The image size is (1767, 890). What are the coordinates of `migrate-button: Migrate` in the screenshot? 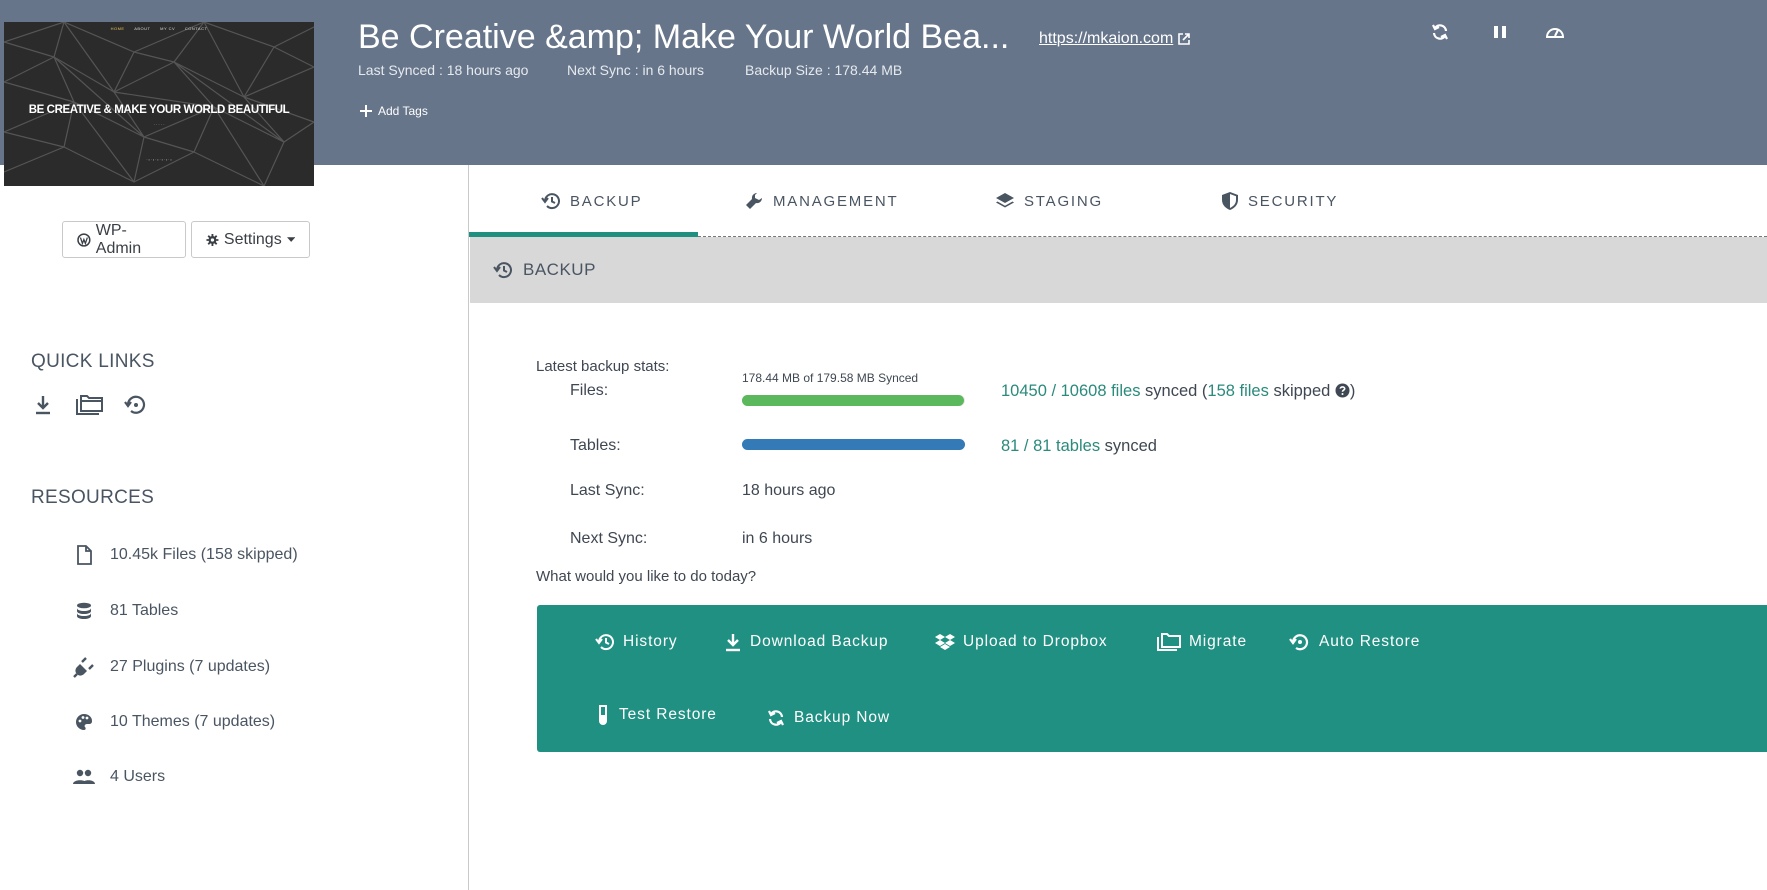 It's located at (1202, 642).